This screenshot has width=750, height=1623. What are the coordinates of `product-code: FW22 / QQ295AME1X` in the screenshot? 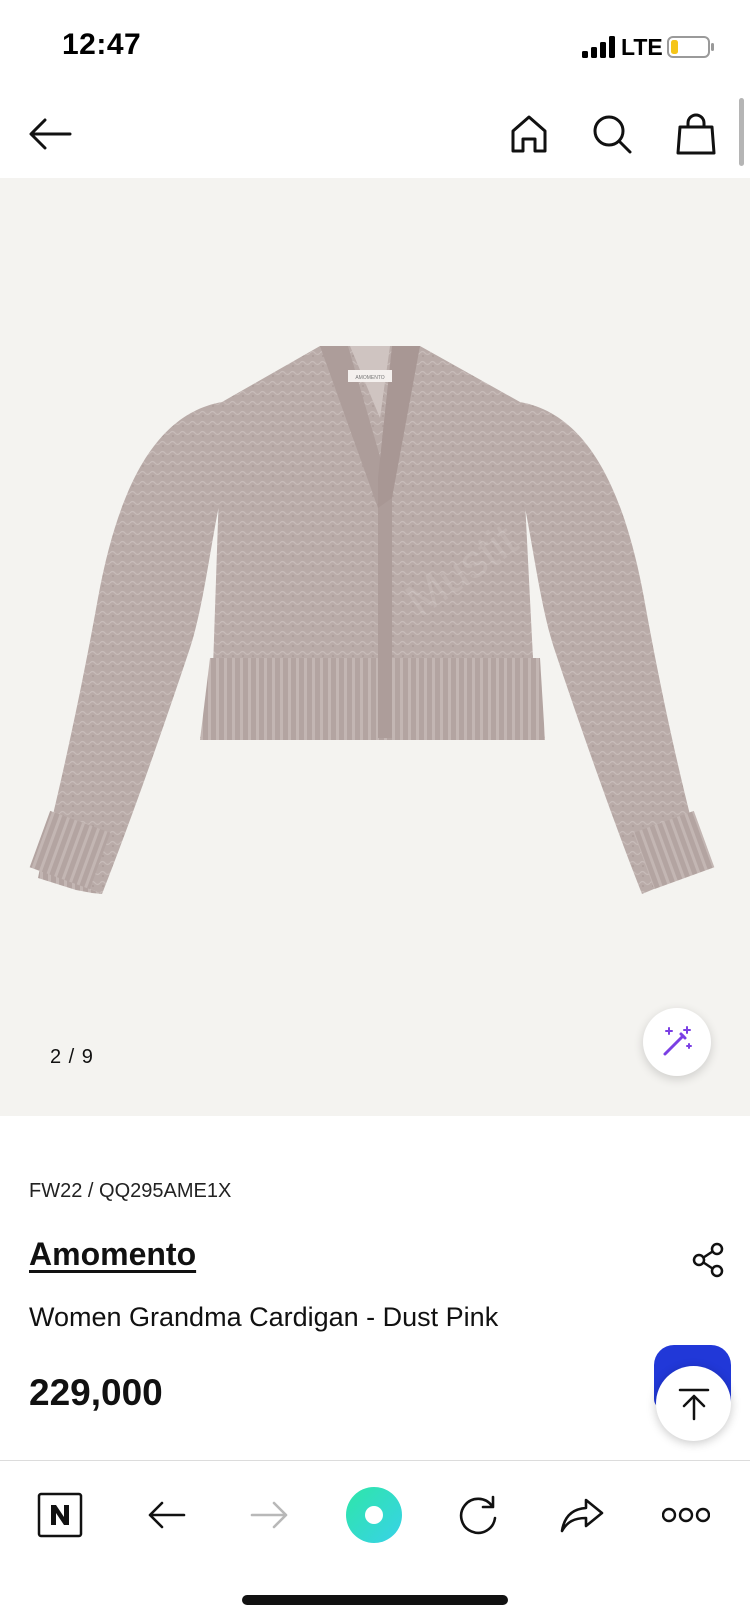 It's located at (130, 1191).